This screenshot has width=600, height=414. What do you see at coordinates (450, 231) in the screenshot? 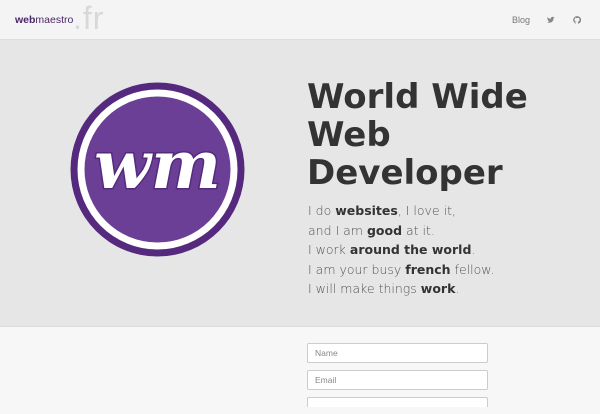
I see `tagline-line: and I am good at it.` at bounding box center [450, 231].